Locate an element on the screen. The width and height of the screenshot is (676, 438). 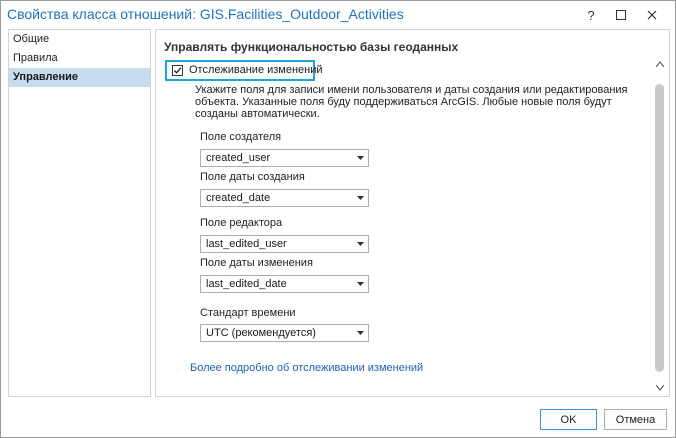
help-button: ? is located at coordinates (591, 15).